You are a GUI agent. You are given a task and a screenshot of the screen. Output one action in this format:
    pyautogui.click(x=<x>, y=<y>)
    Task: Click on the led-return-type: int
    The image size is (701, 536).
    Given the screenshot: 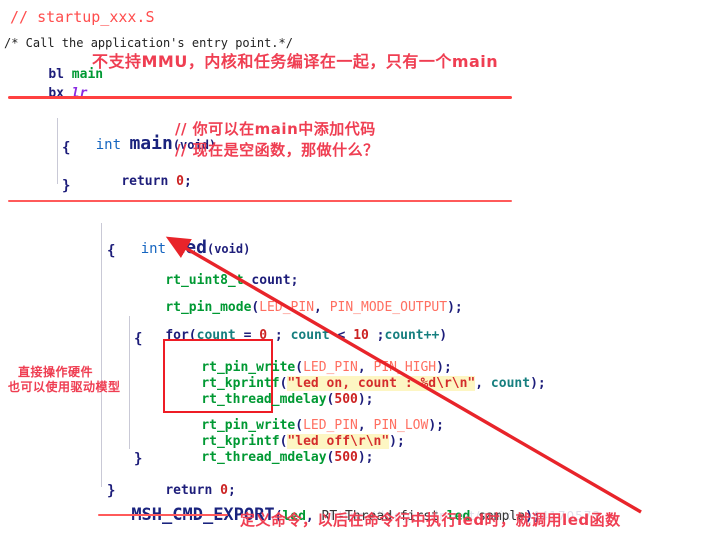 What is the action you would take?
    pyautogui.click(x=153, y=249)
    